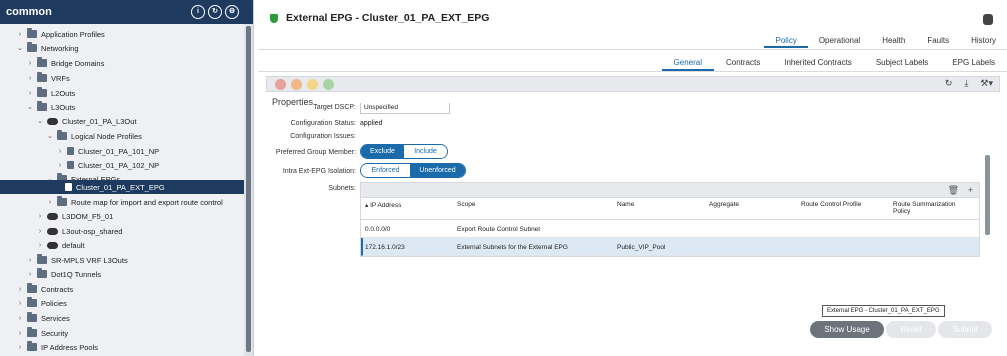 This screenshot has height=356, width=1007. Describe the element at coordinates (893, 41) in the screenshot. I see `tab-health: Health` at that location.